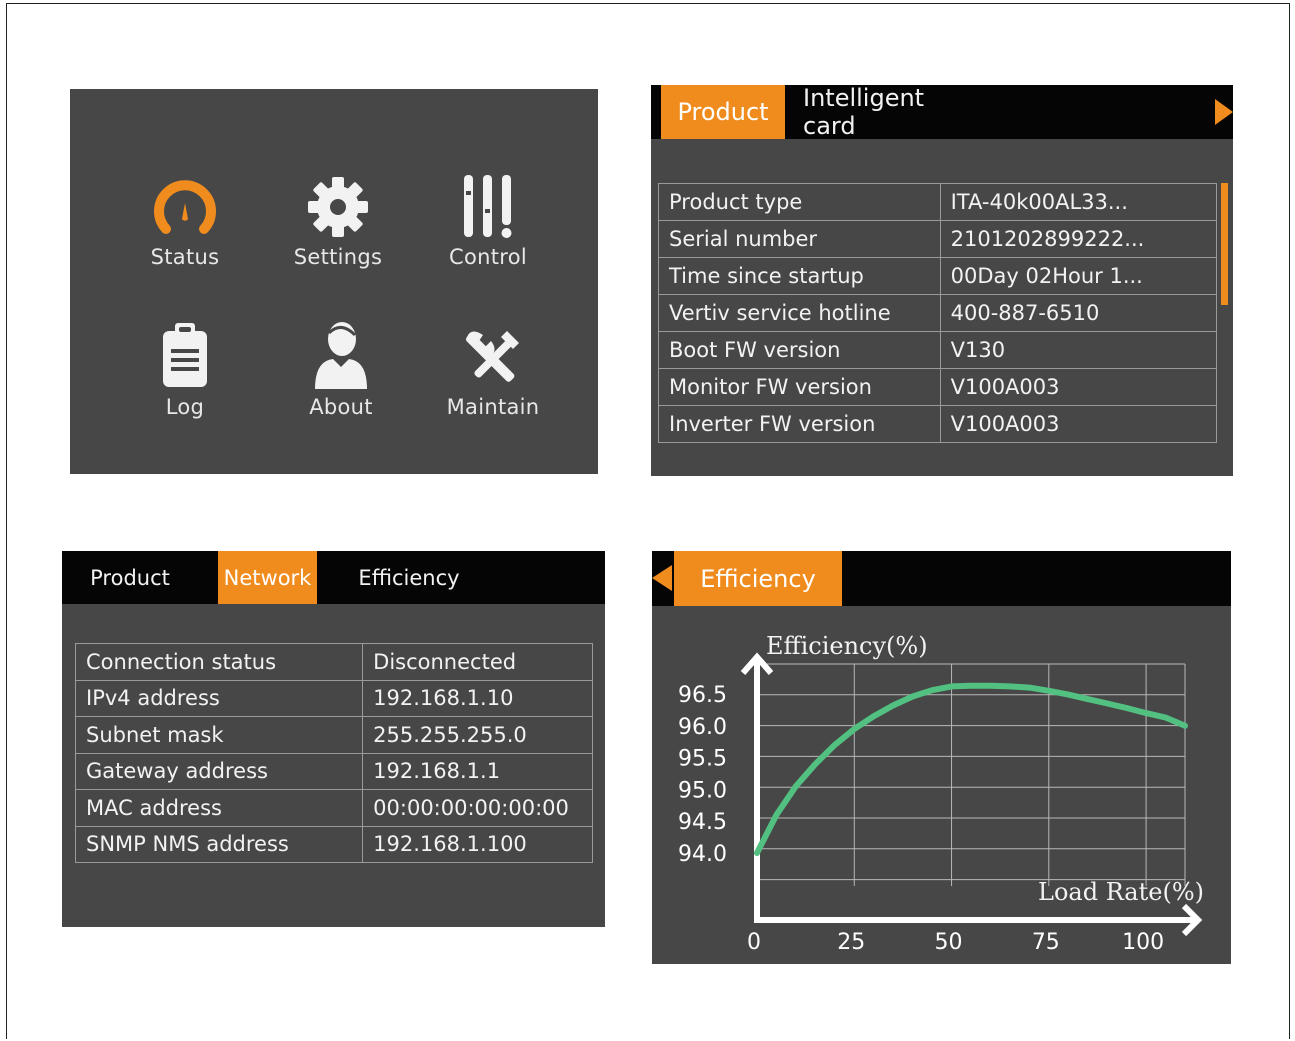  What do you see at coordinates (477, 771) in the screenshot?
I see `row-value: 192.168.1.1` at bounding box center [477, 771].